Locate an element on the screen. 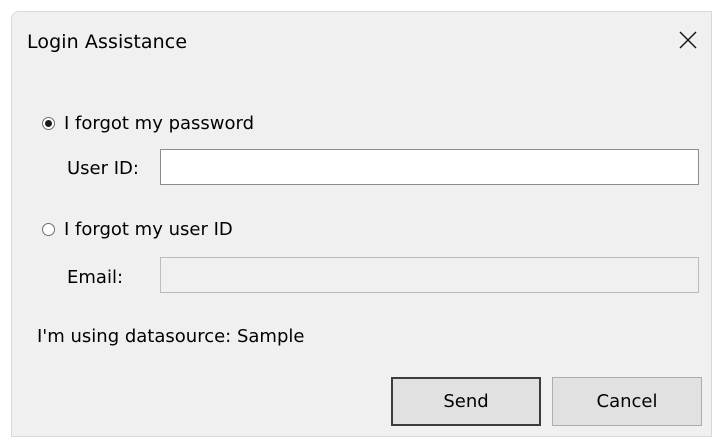 Image resolution: width=713 pixels, height=438 pixels. user-id-input is located at coordinates (429, 167).